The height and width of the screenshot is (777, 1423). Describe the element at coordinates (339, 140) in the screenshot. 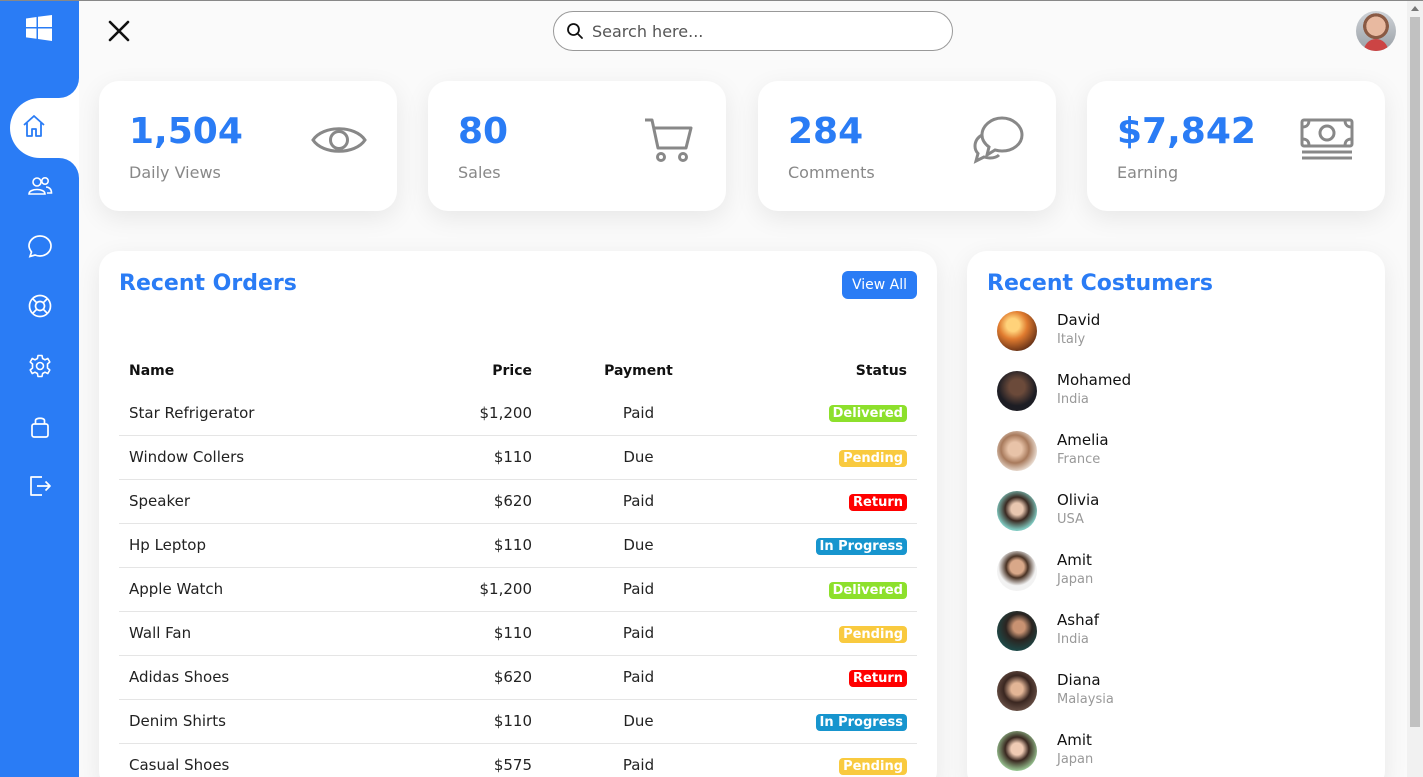

I see `eye-icon` at that location.